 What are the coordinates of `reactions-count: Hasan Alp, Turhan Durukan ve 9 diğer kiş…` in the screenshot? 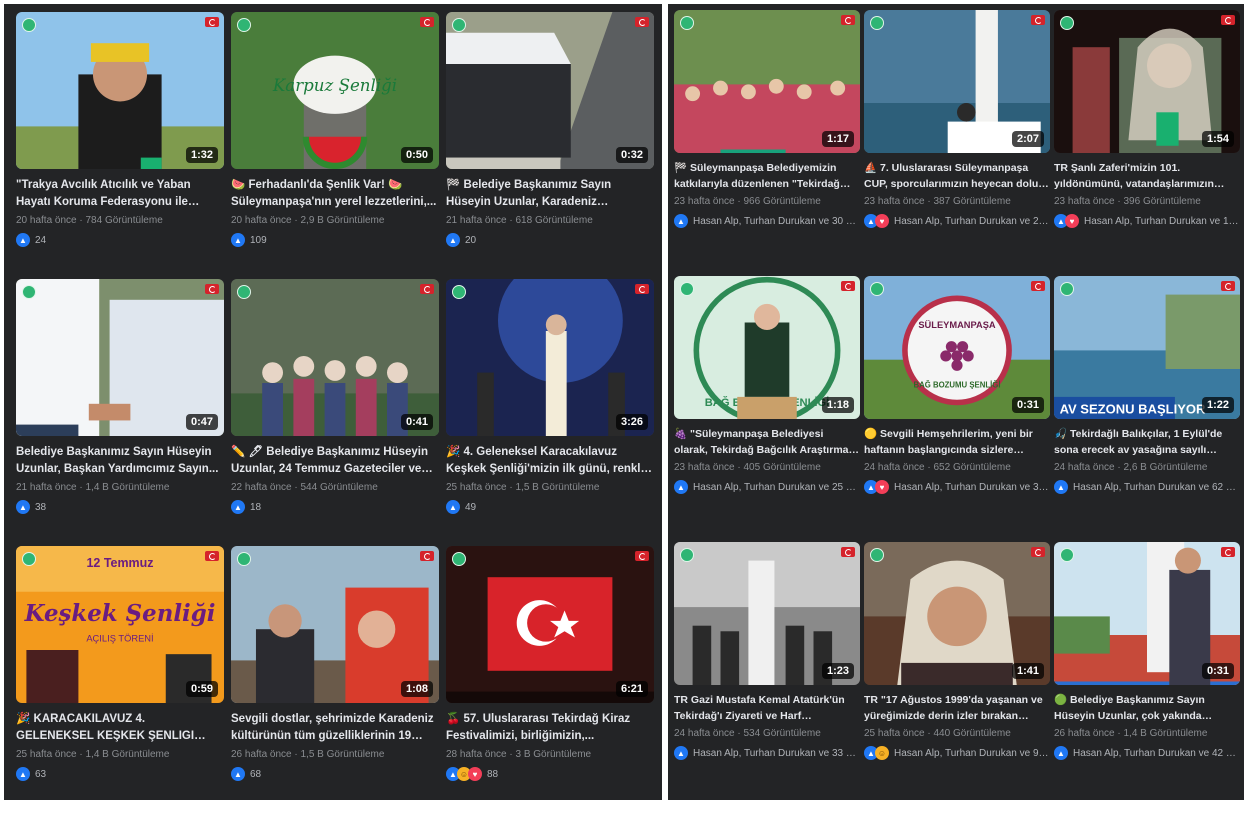 It's located at (972, 753).